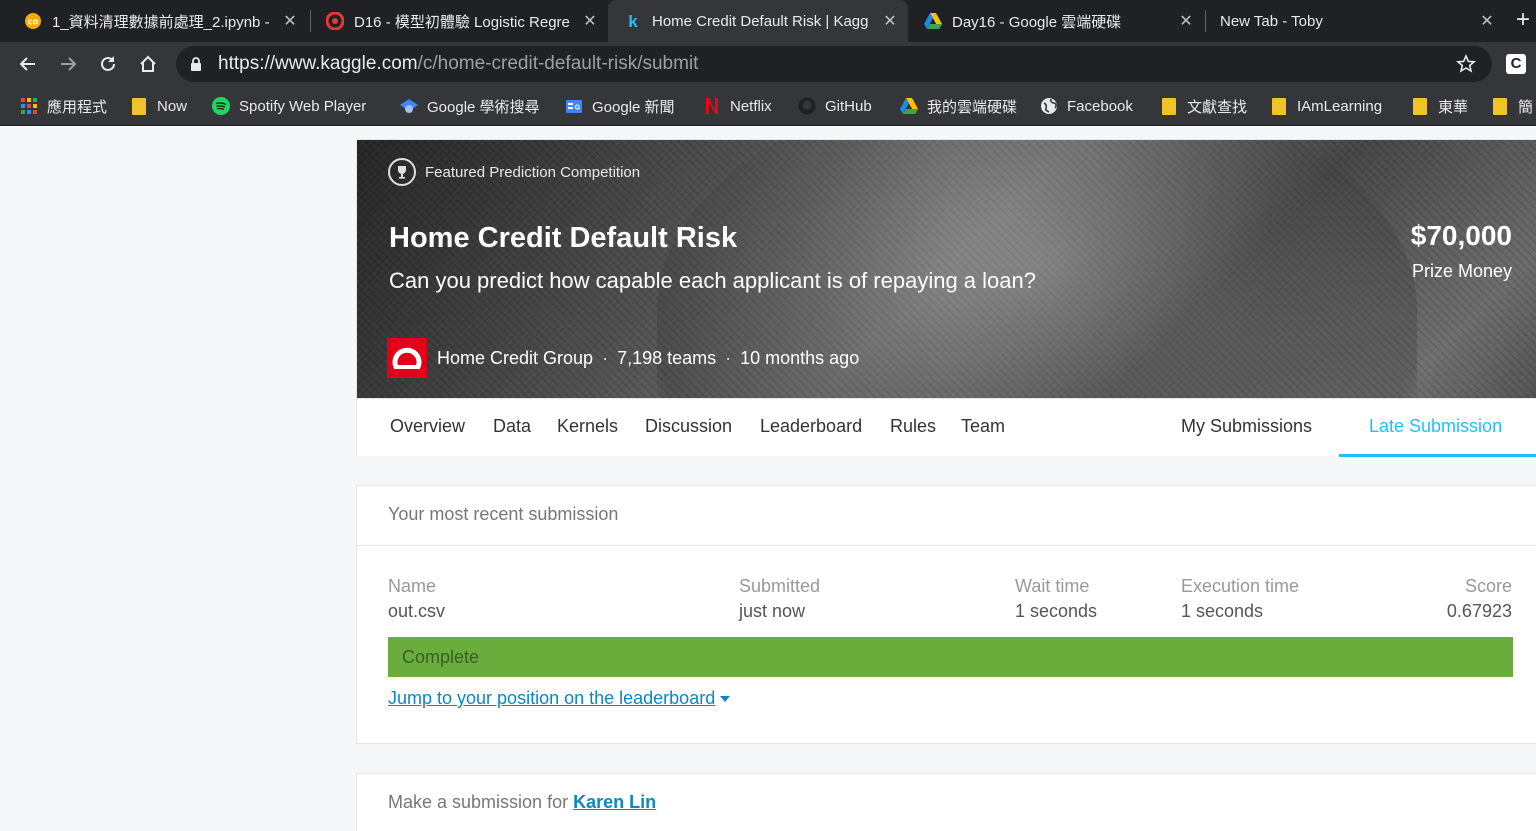 This screenshot has height=831, width=1536. I want to click on bookmark-star-icon, so click(1466, 66).